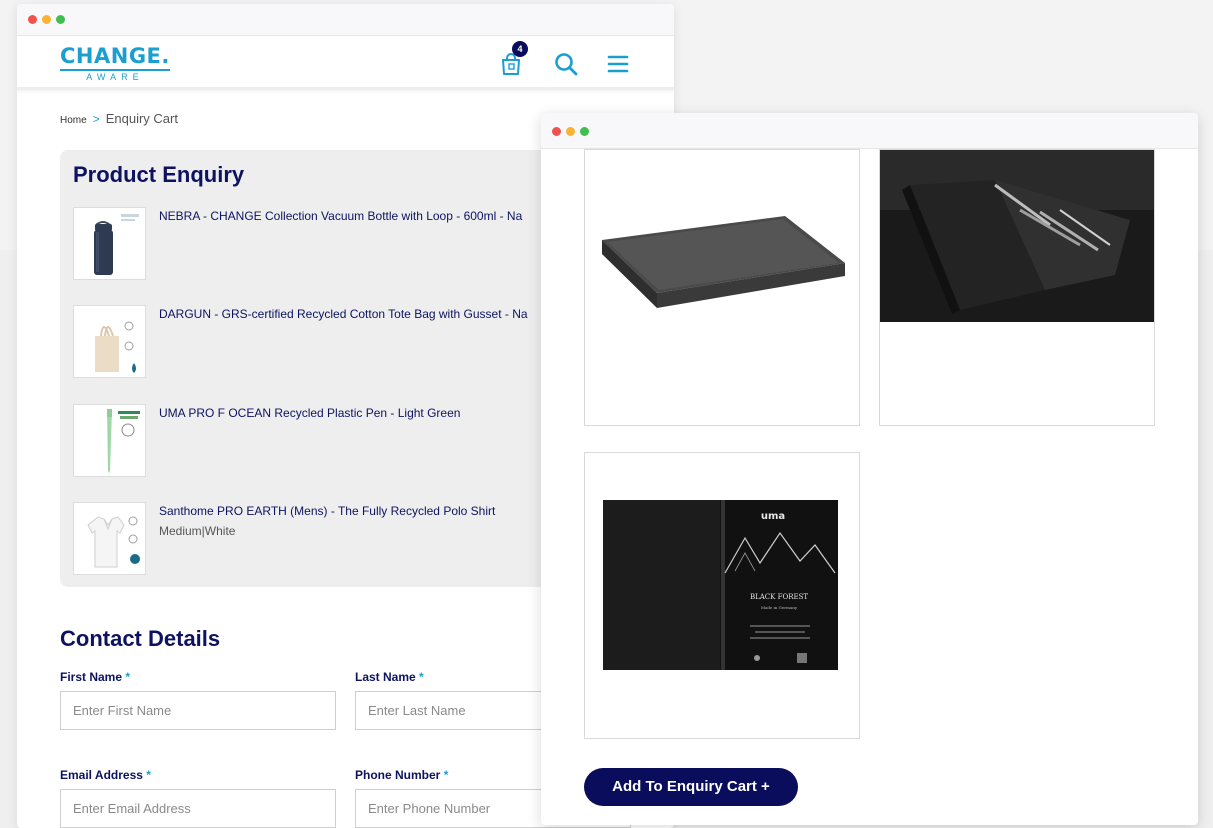 This screenshot has height=828, width=1213. I want to click on polo-shirt-image, so click(113, 542).